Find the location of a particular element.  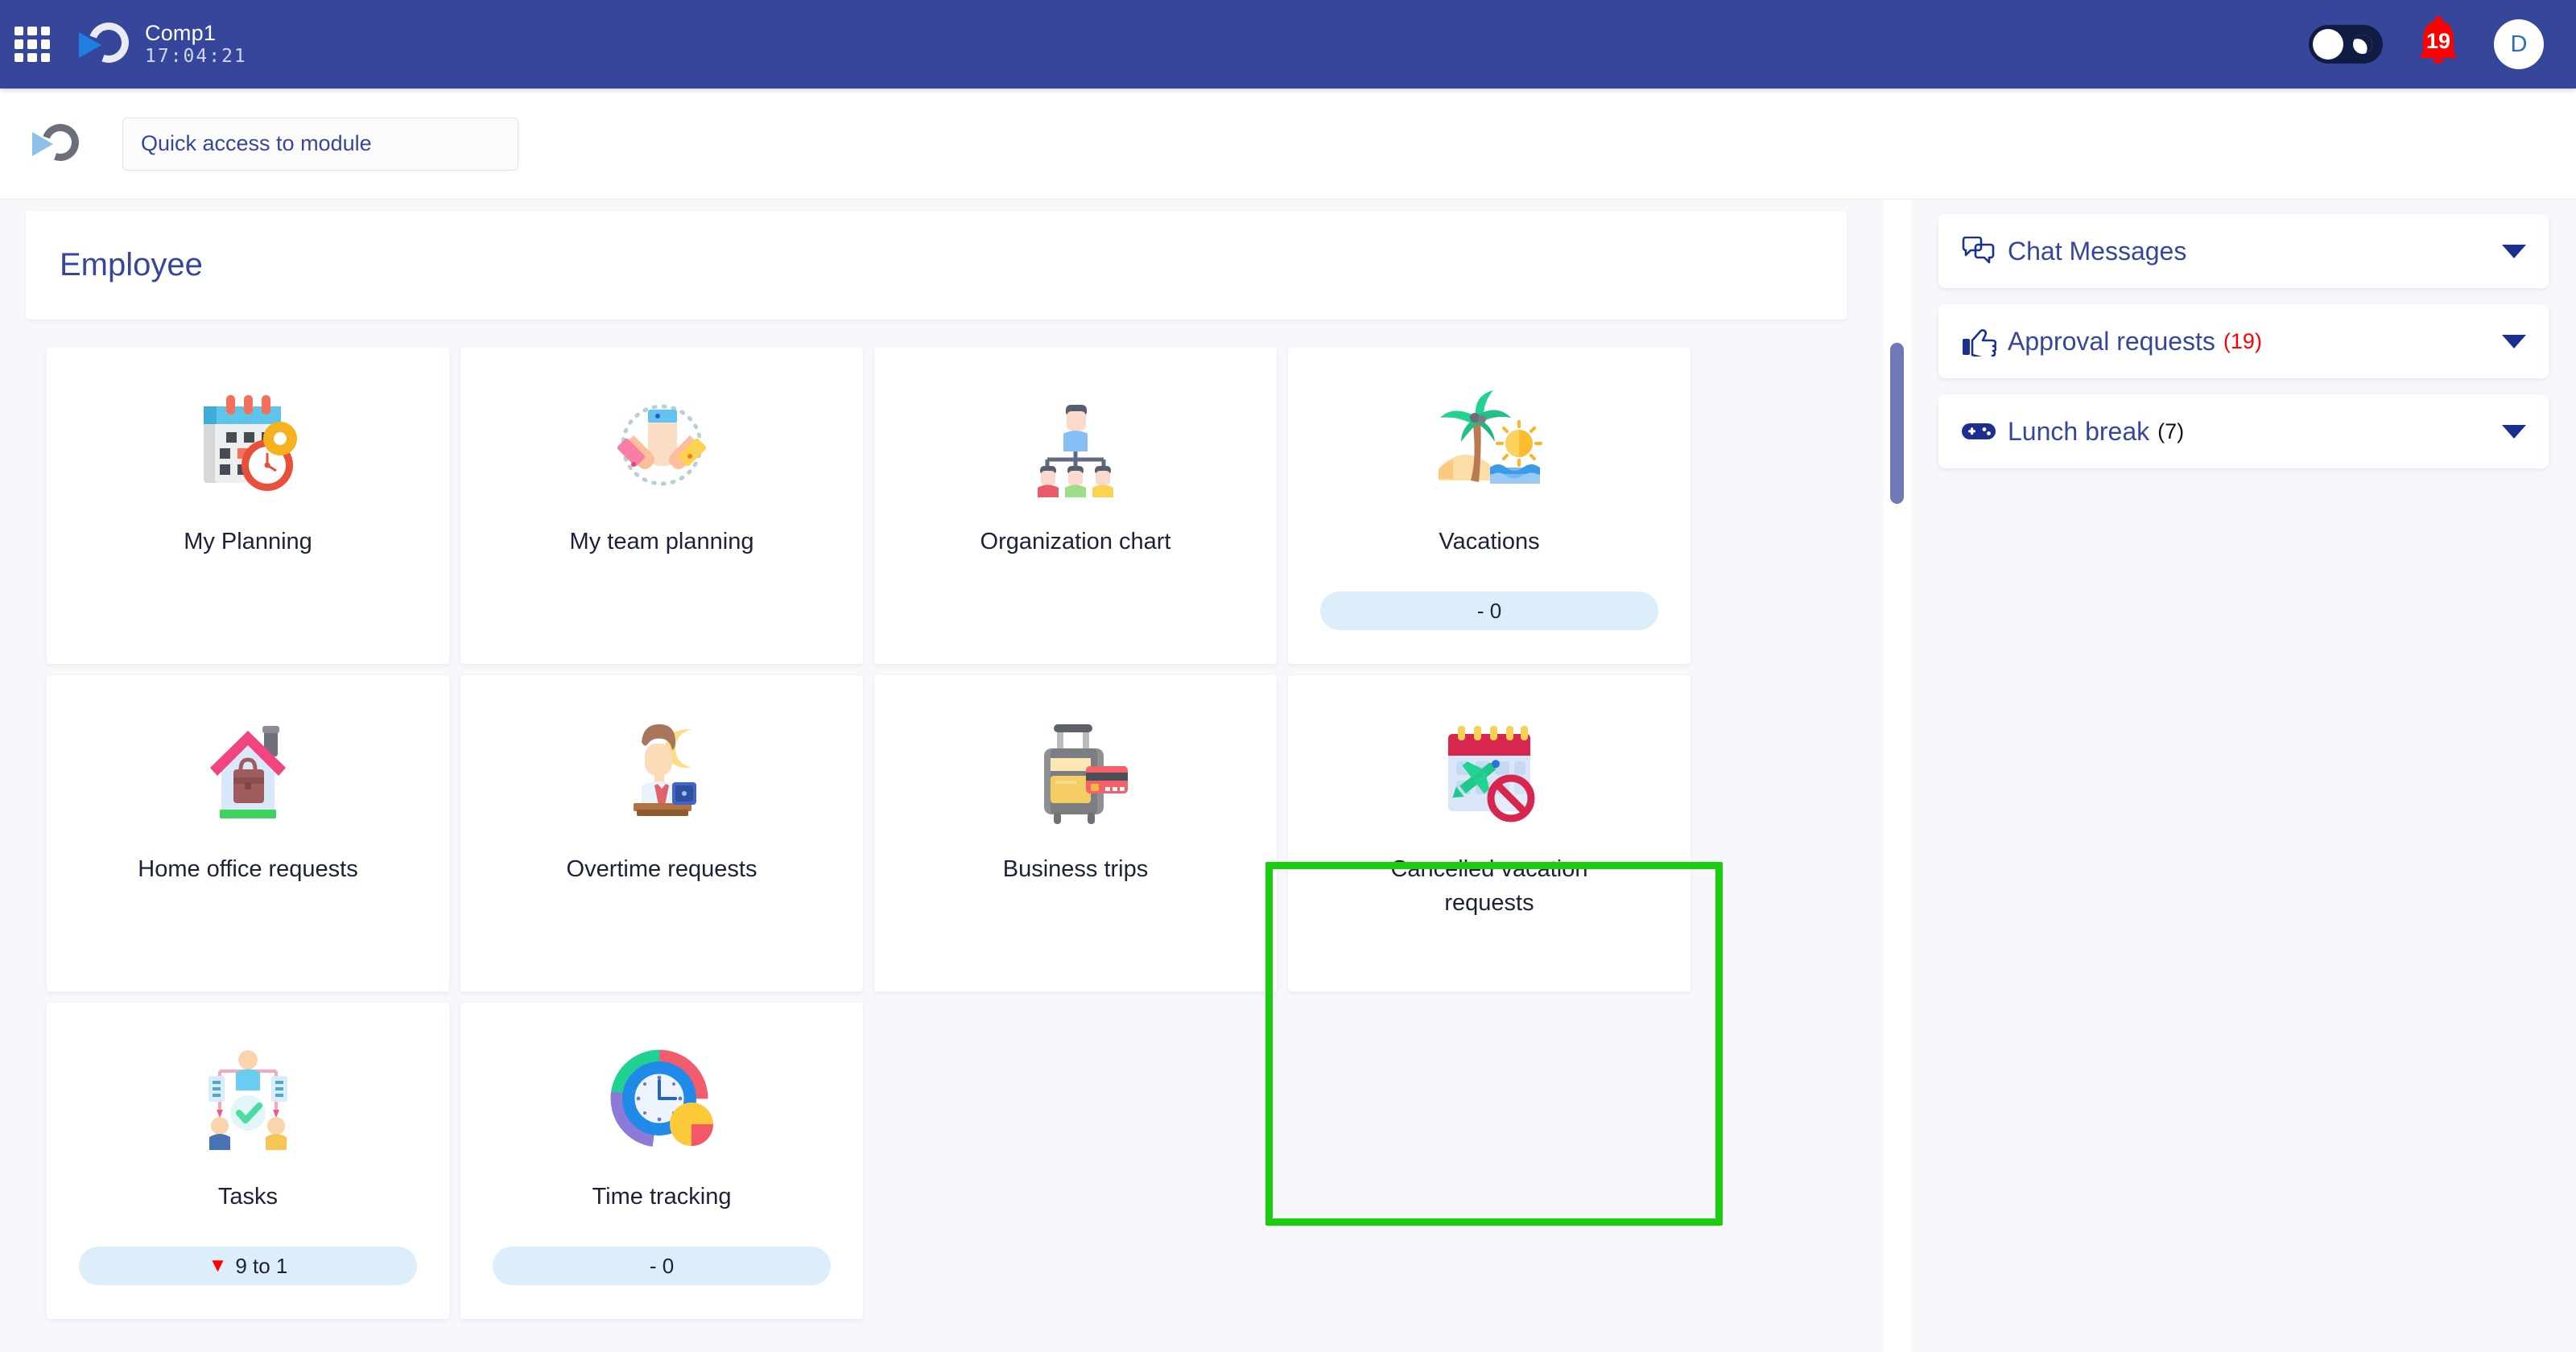

main-scrollbar-track is located at coordinates (1897, 776).